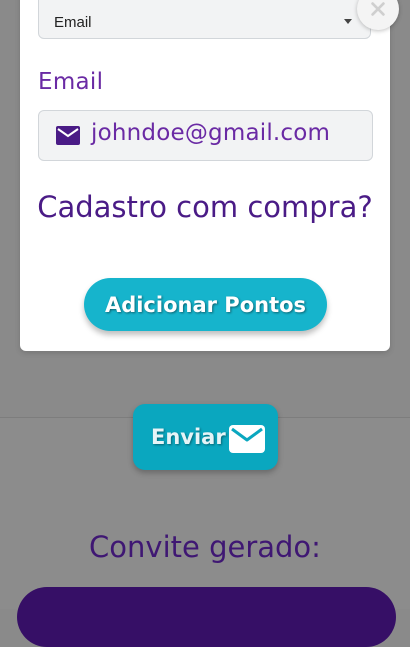  What do you see at coordinates (188, 437) in the screenshot?
I see `send-button-label: Enviar` at bounding box center [188, 437].